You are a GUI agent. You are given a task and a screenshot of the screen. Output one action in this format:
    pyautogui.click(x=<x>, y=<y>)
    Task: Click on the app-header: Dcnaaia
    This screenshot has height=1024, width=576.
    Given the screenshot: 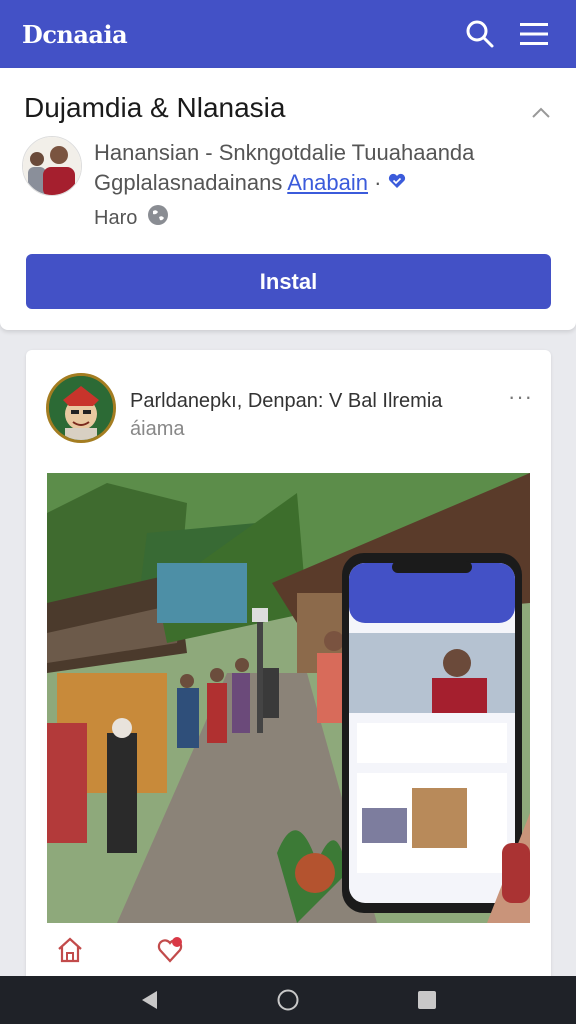 What is the action you would take?
    pyautogui.click(x=288, y=34)
    